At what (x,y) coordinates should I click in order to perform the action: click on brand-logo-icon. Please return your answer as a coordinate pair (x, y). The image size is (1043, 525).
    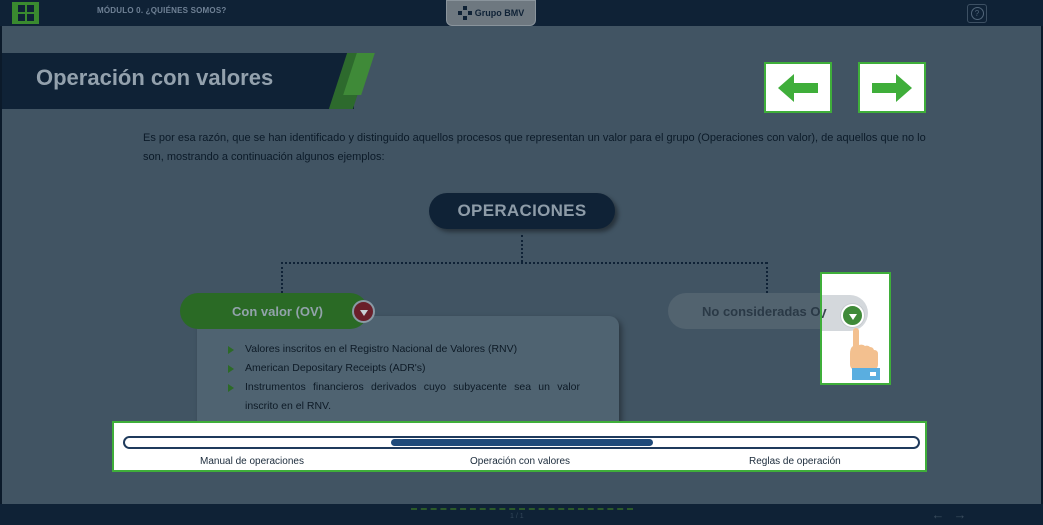
    Looking at the image, I should click on (464, 13).